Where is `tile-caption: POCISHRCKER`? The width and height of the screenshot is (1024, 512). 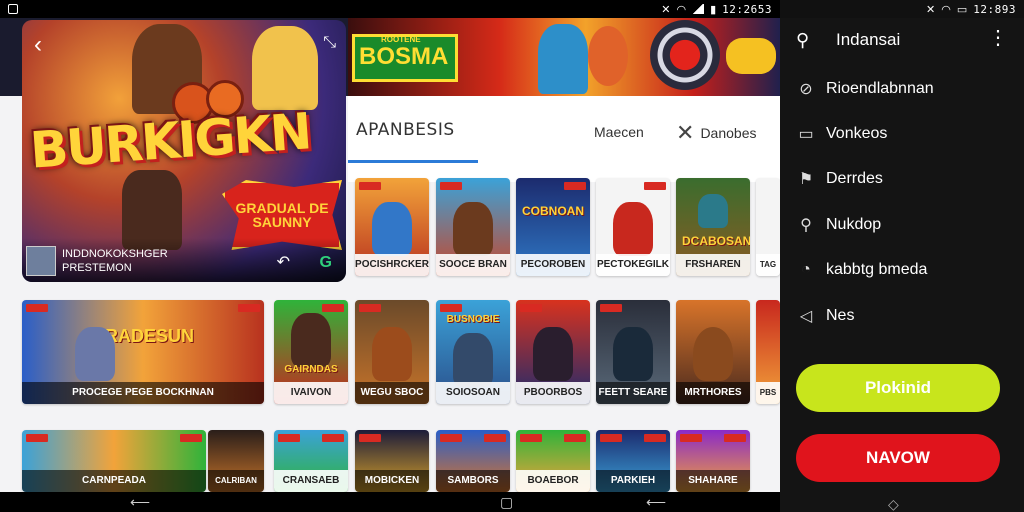 tile-caption: POCISHRCKER is located at coordinates (392, 265).